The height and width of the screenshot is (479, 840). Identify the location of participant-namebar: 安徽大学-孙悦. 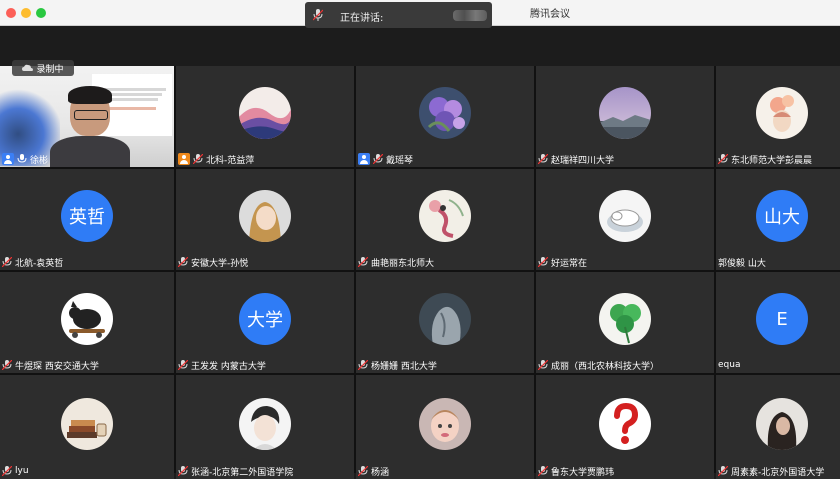
(265, 262).